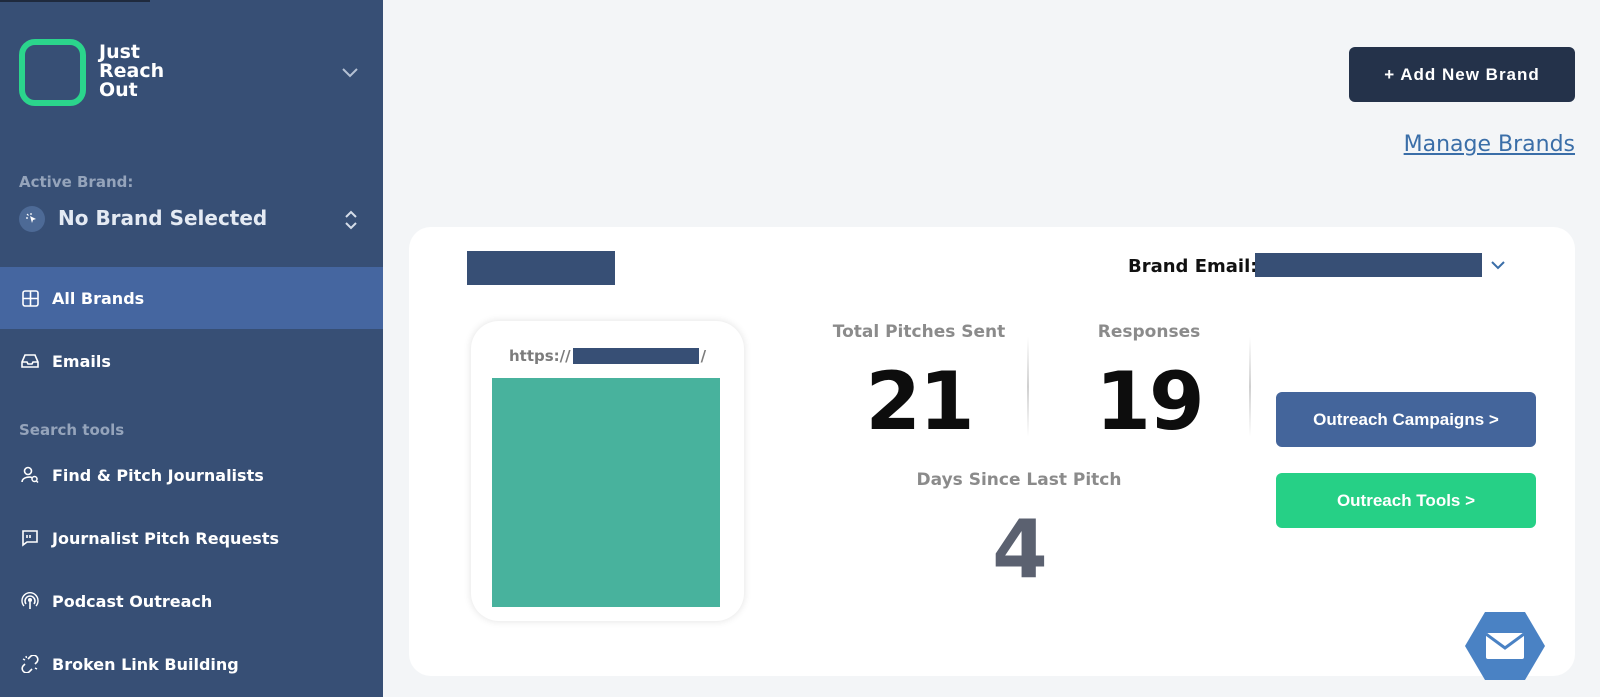 Image resolution: width=1600 pixels, height=697 pixels. Describe the element at coordinates (30, 361) in the screenshot. I see `inbox-icon` at that location.